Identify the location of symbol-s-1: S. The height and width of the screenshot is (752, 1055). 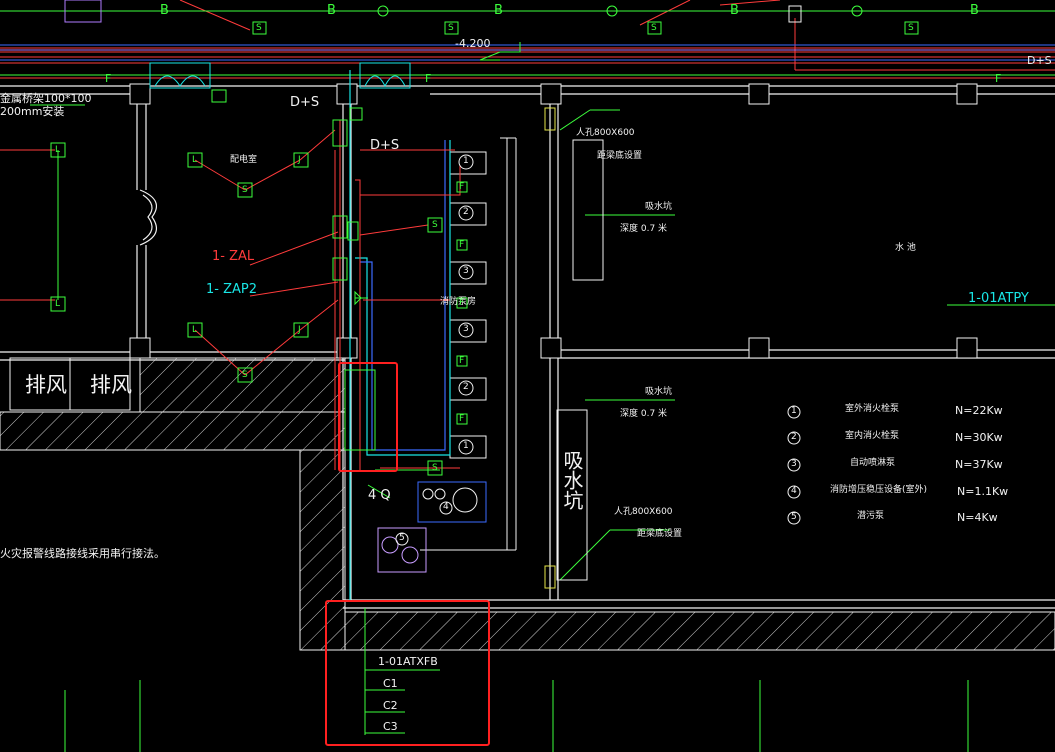
(245, 190).